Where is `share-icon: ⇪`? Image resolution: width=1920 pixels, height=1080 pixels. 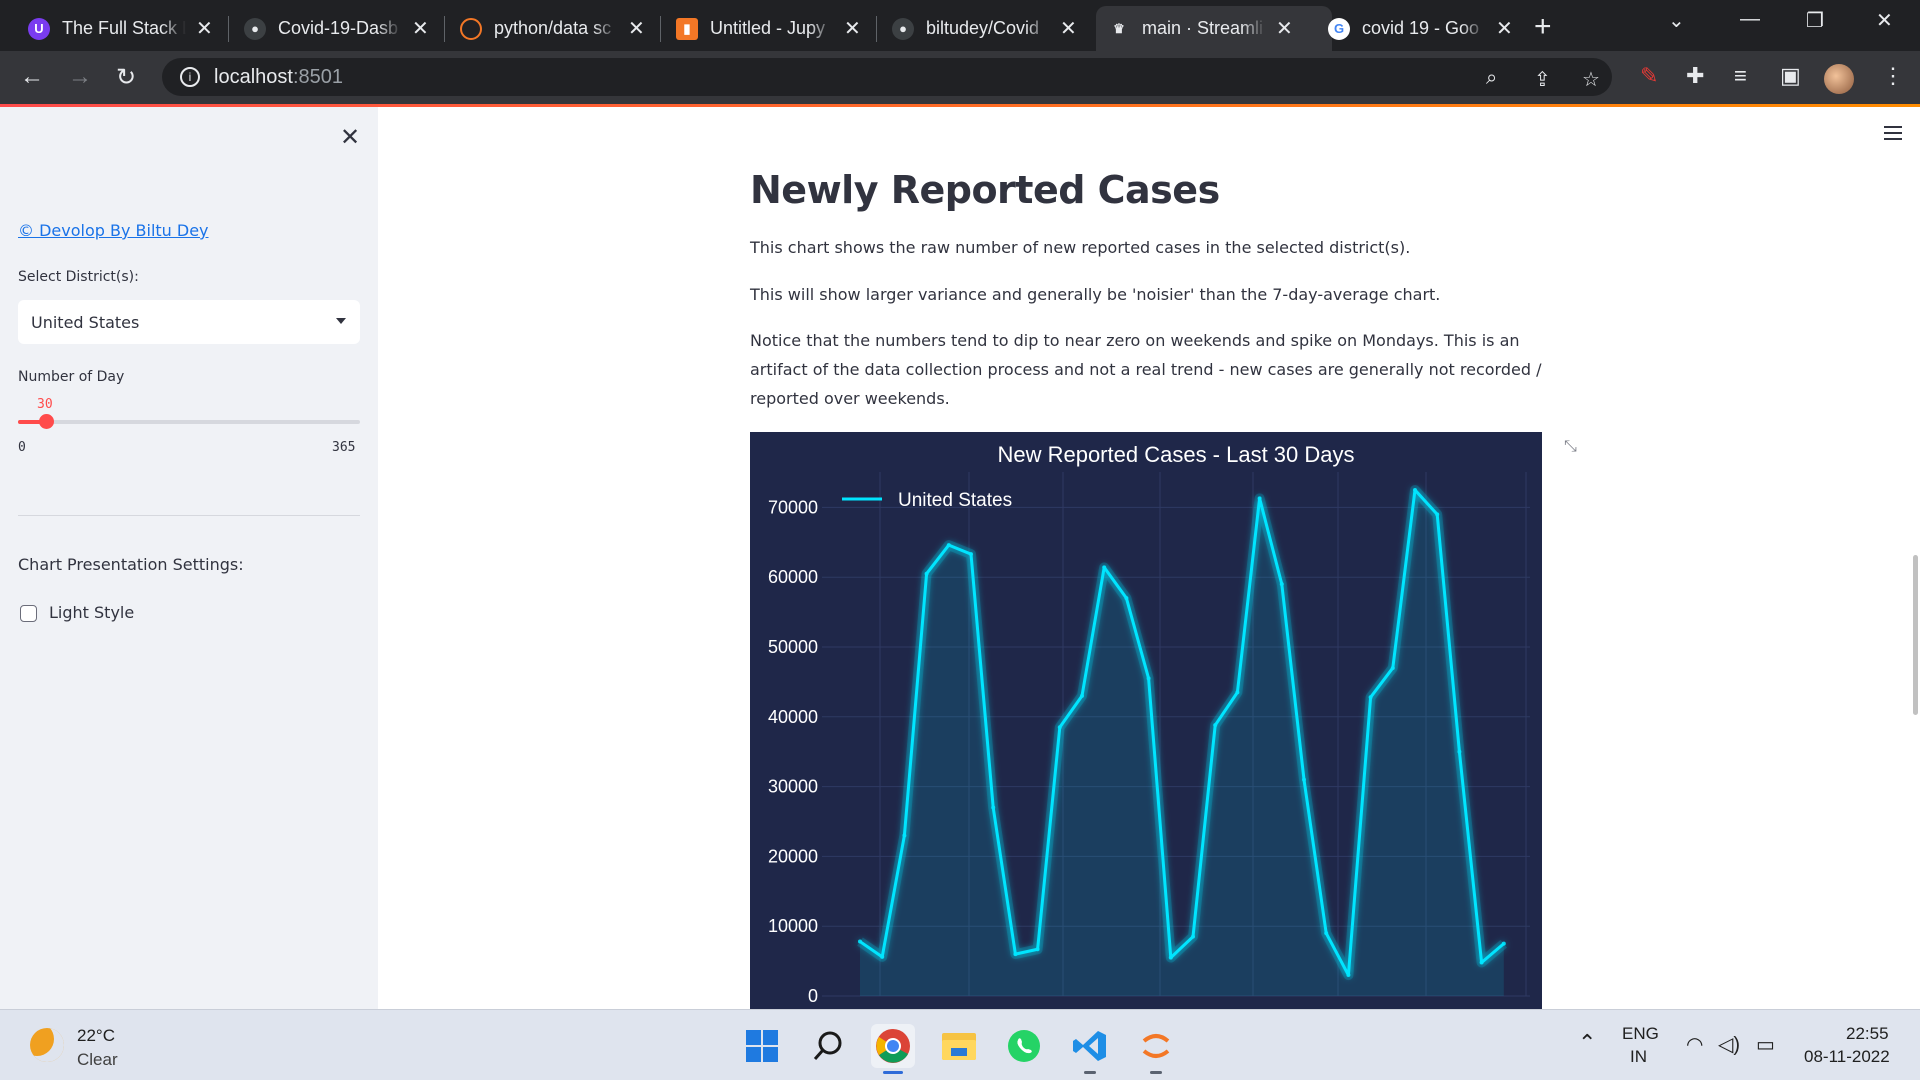
share-icon: ⇪ is located at coordinates (1542, 79).